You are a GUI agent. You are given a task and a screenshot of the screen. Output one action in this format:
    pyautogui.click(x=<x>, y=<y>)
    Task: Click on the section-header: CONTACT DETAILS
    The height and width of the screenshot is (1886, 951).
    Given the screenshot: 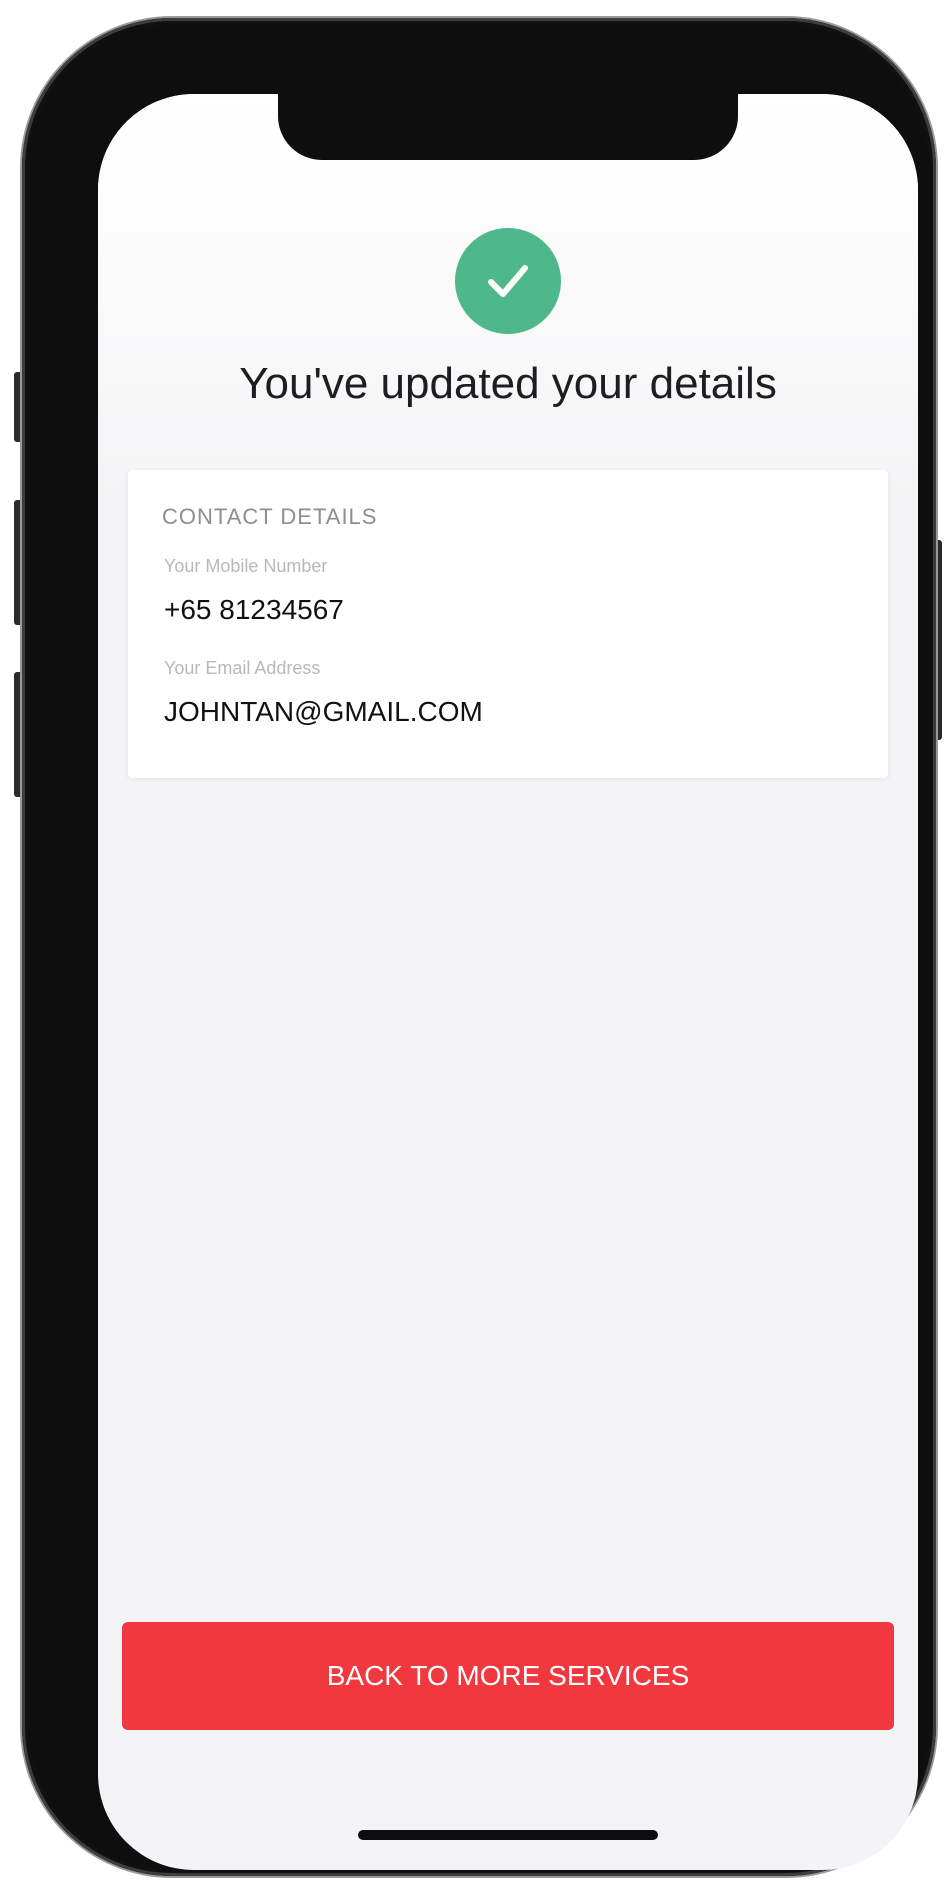 What is the action you would take?
    pyautogui.click(x=270, y=516)
    